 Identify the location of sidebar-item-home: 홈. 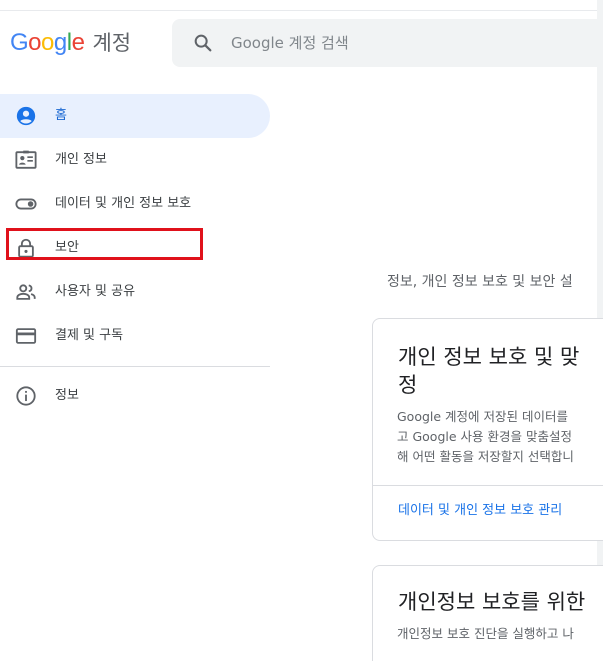
(135, 116).